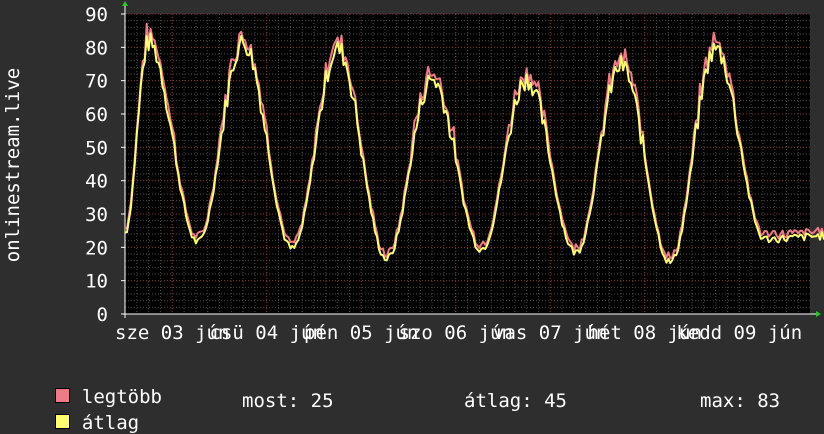 Image resolution: width=824 pixels, height=434 pixels. What do you see at coordinates (106, 163) in the screenshot?
I see `y-axis: 0 10 20 30 40 50 60 70 80 90` at bounding box center [106, 163].